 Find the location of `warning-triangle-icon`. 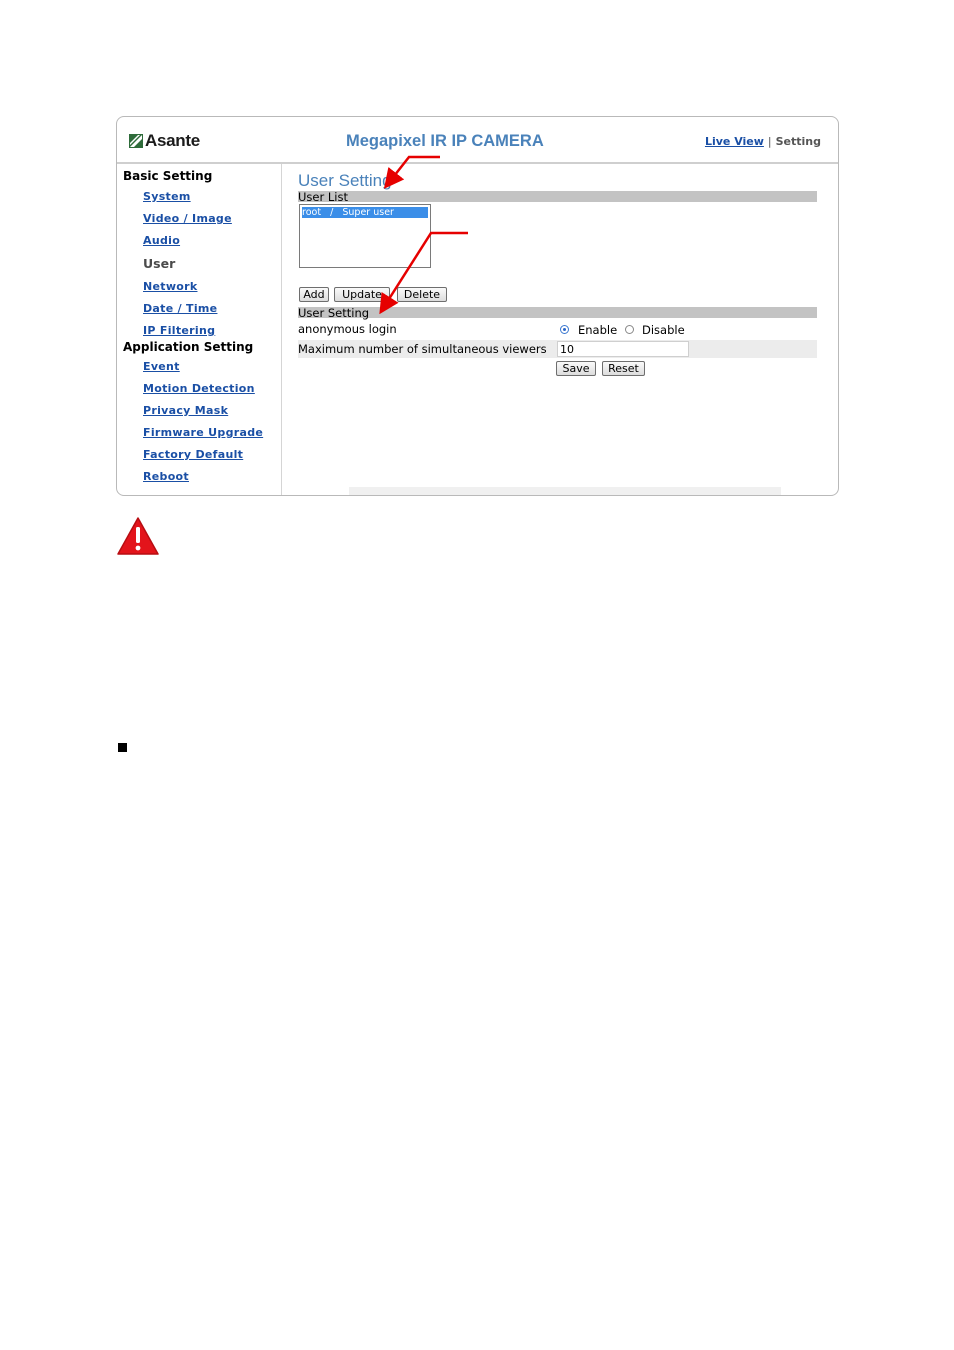

warning-triangle-icon is located at coordinates (138, 536).